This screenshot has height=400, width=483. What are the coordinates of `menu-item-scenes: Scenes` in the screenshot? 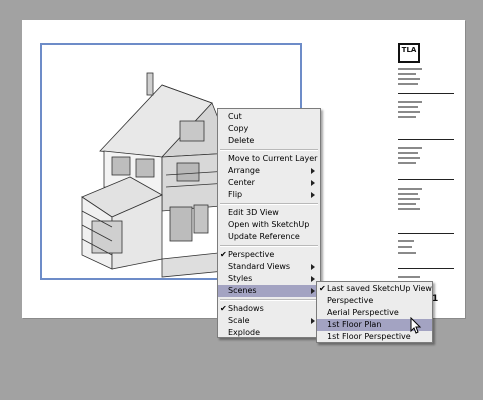 It's located at (269, 291).